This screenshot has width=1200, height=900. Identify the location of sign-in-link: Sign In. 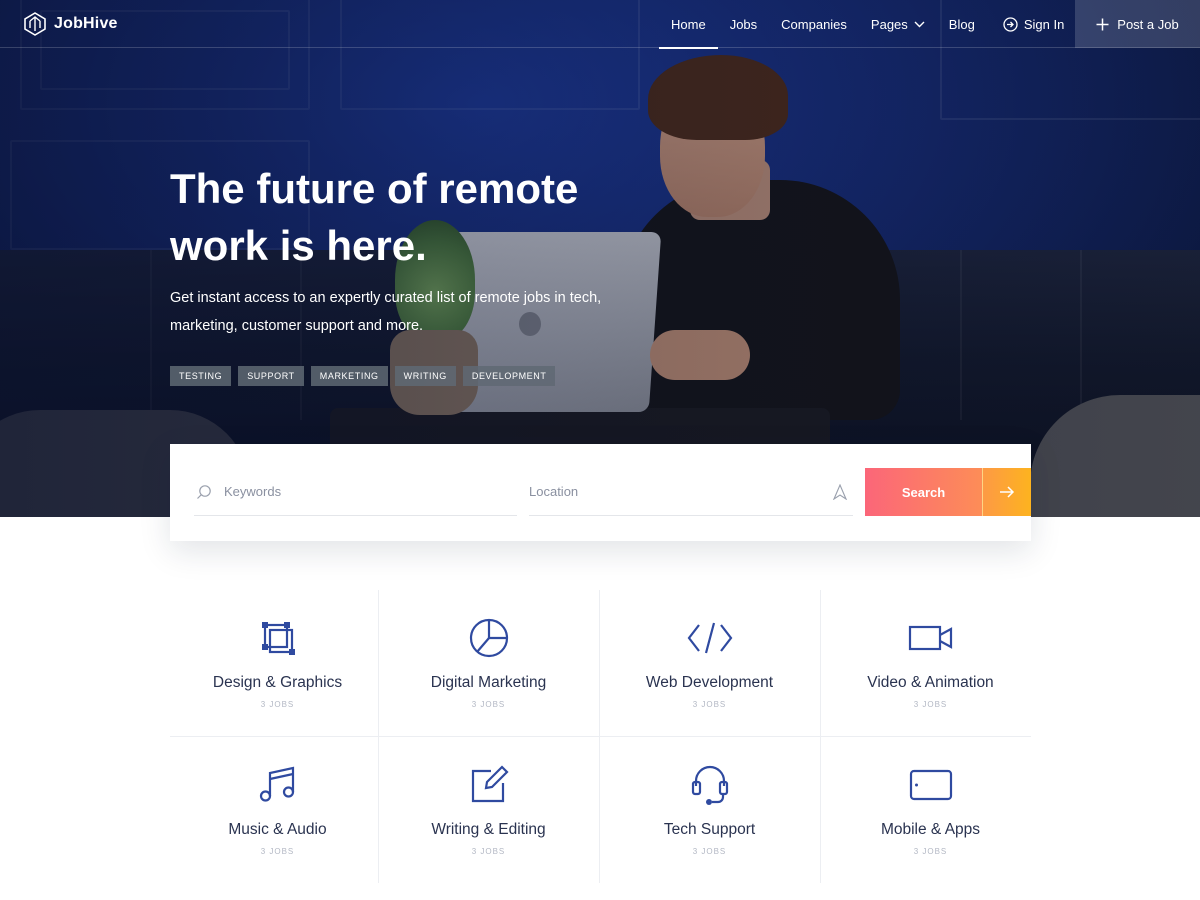
(1033, 24).